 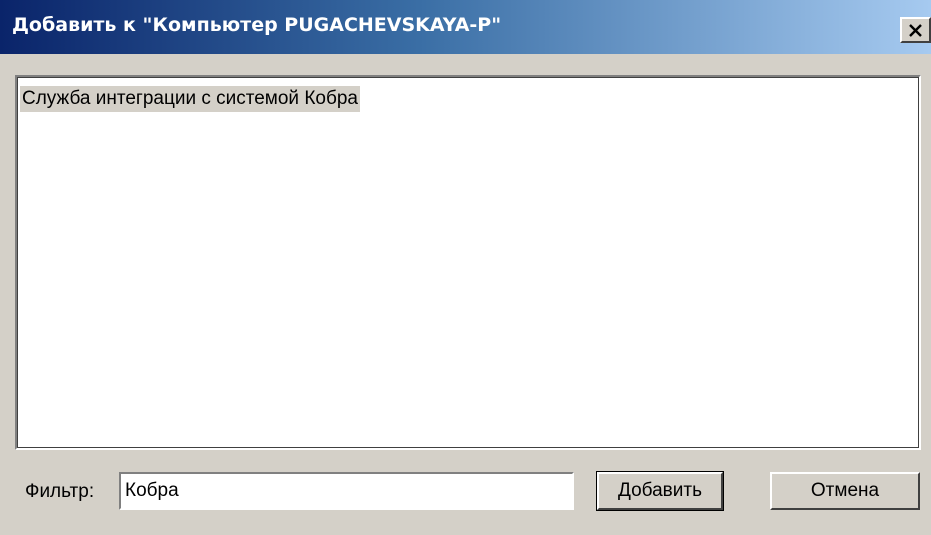 I want to click on filter-input, so click(x=346, y=491).